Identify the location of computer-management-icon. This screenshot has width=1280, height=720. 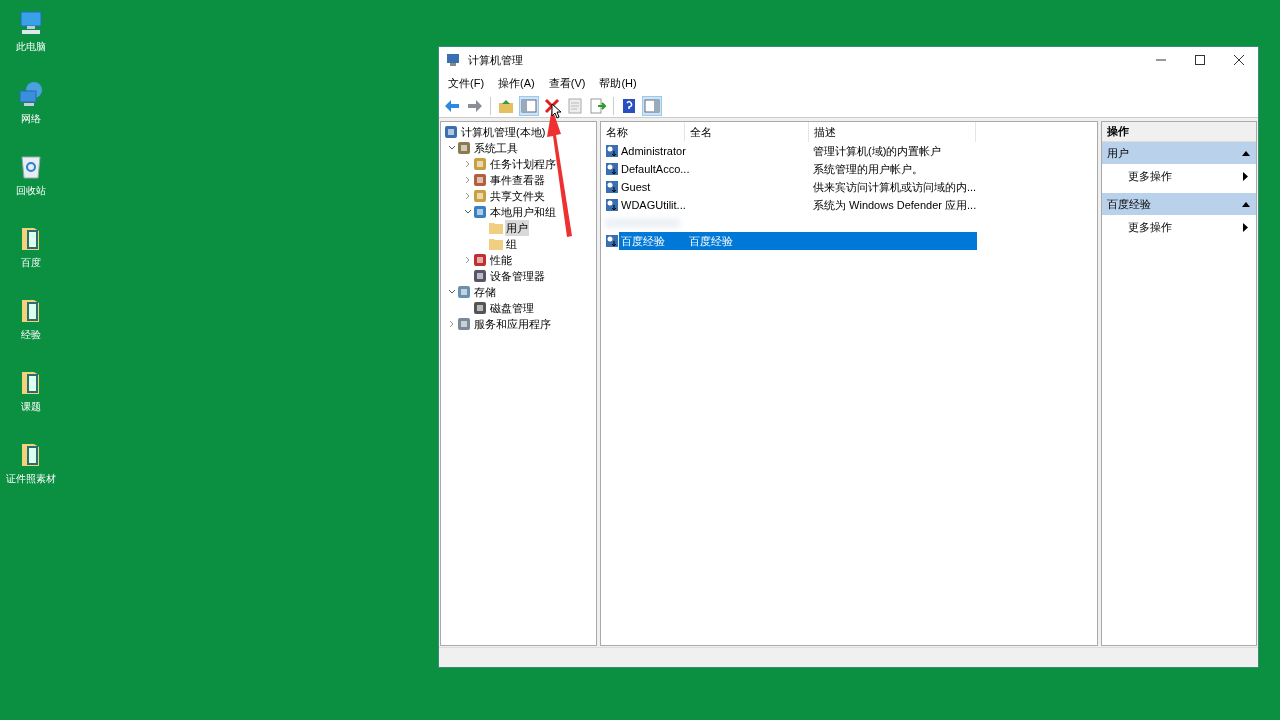
(453, 60).